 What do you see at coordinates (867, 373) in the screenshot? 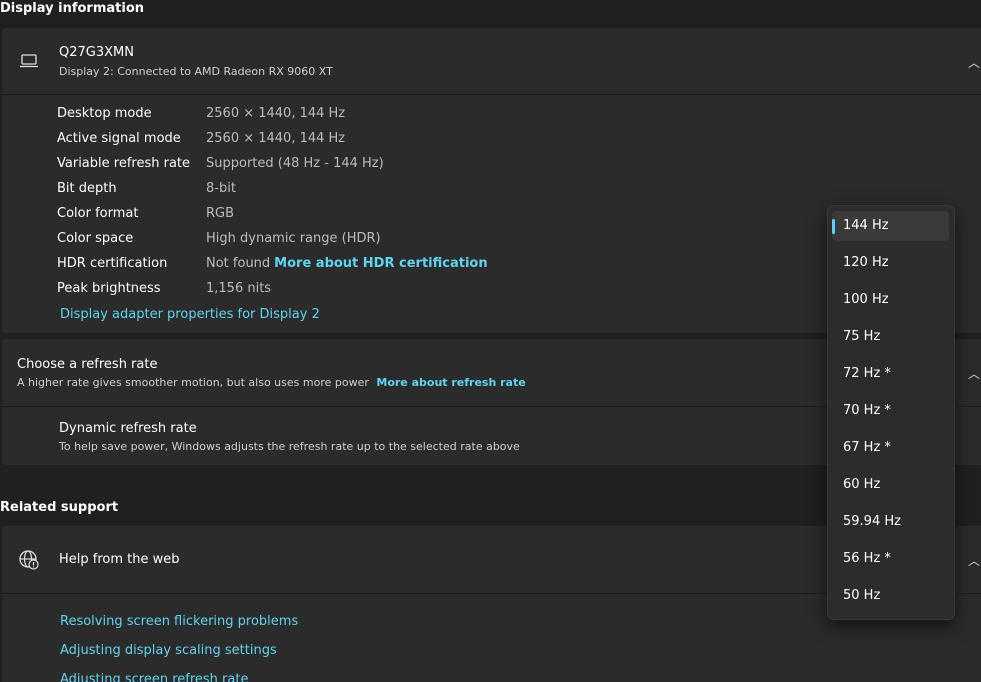
I see `refresh-rate-option-label: 72 Hz *` at bounding box center [867, 373].